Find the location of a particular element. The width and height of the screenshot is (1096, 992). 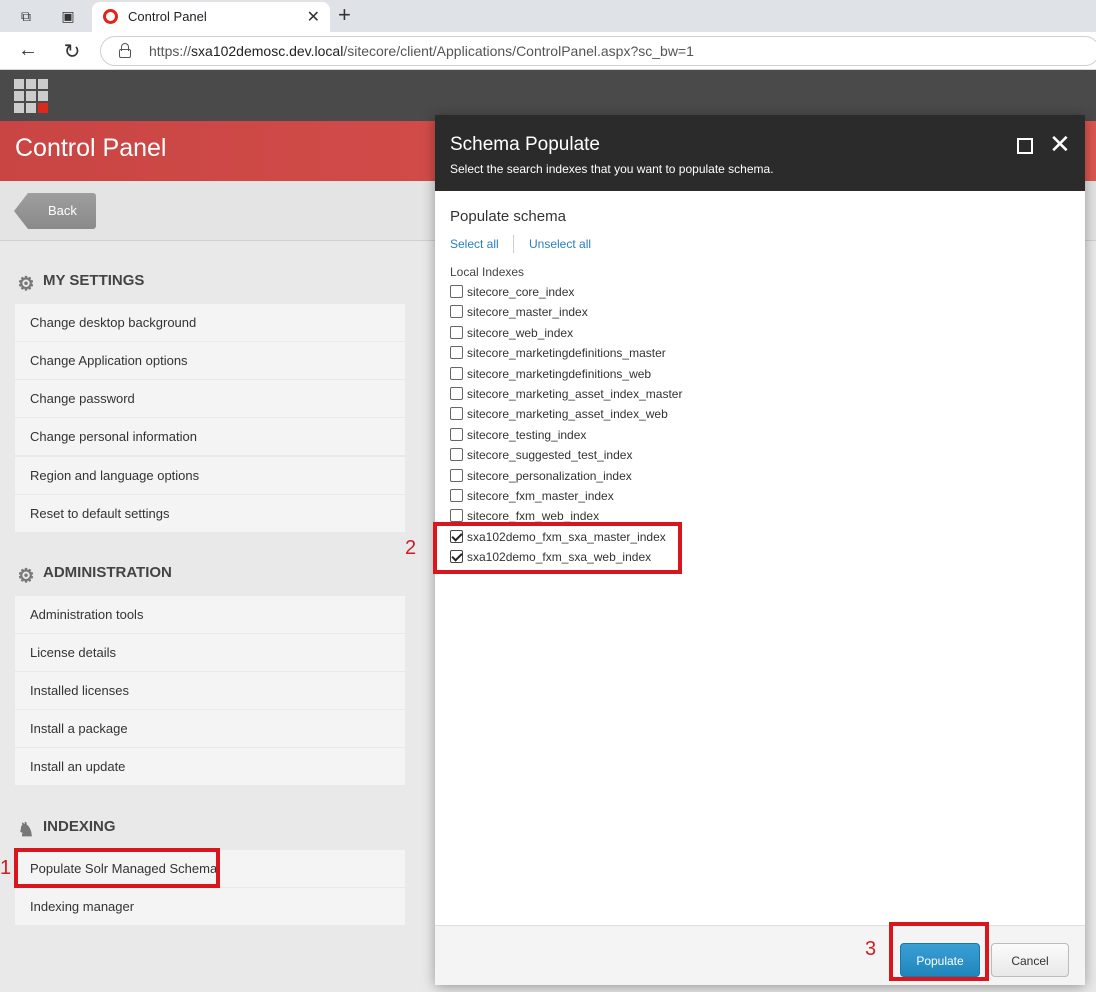

section-title-indexing: ♞ INDEXING is located at coordinates (65, 829).